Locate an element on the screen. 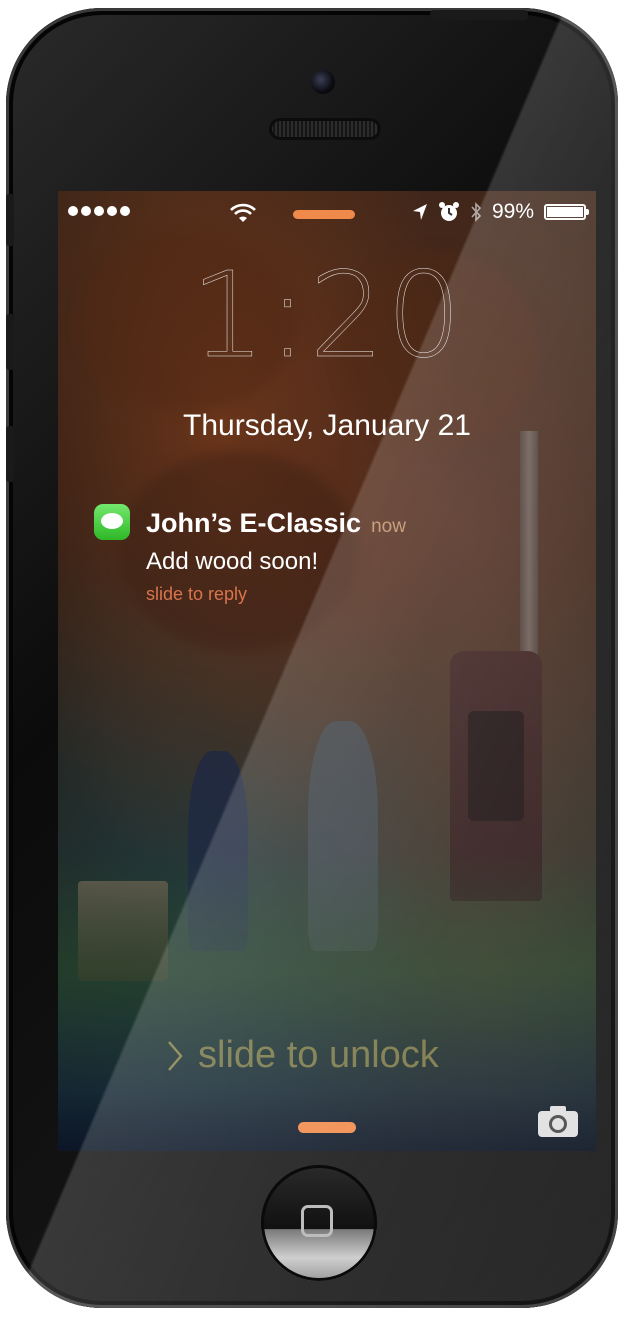  bluetooth-icon is located at coordinates (476, 212).